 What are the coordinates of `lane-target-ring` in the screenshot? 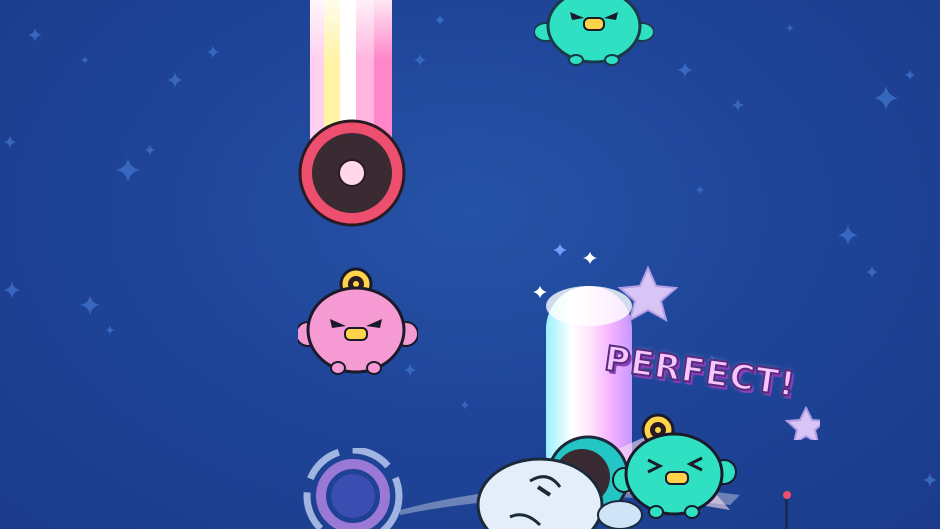 It's located at (353, 488).